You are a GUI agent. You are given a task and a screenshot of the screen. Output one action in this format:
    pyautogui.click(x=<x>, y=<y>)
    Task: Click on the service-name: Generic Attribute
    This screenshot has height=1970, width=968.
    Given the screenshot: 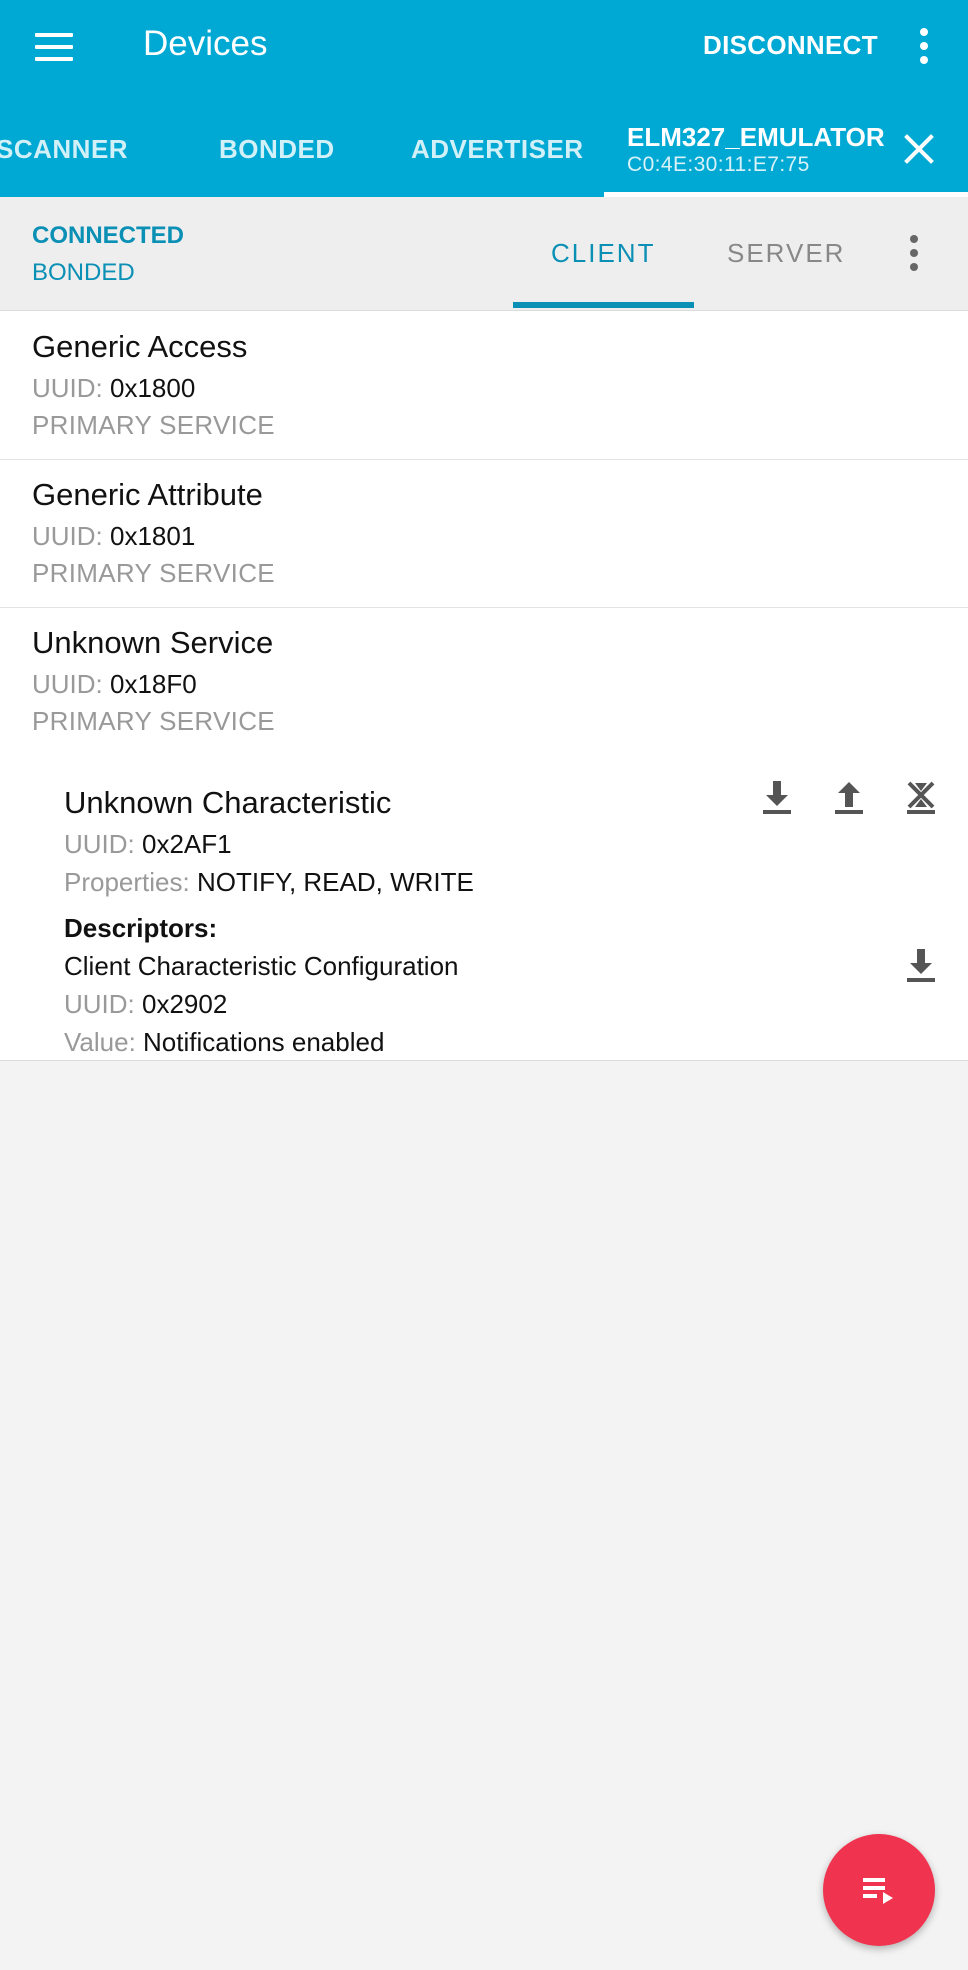 What is the action you would take?
    pyautogui.click(x=147, y=494)
    